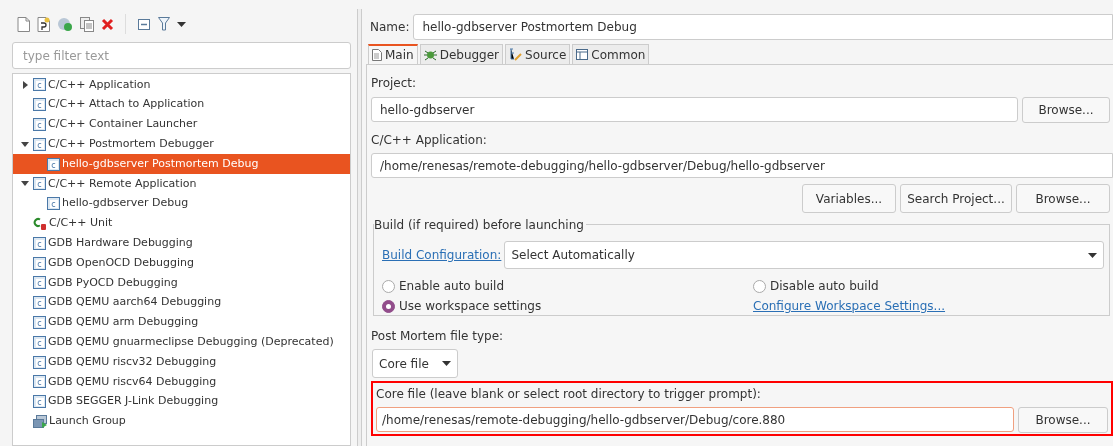 This screenshot has width=1113, height=446. I want to click on tree-item: Launch Group, so click(181, 421).